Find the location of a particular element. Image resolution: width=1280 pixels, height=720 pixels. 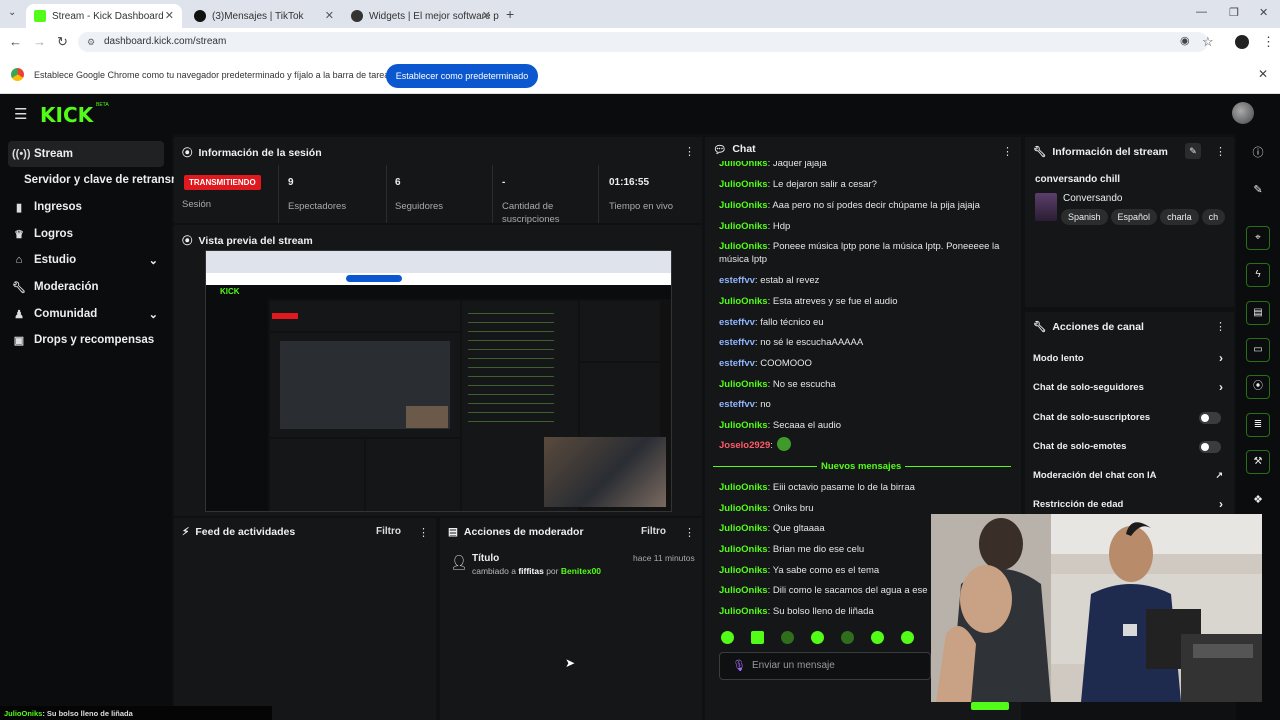

forward-icon: → is located at coordinates (39, 41).